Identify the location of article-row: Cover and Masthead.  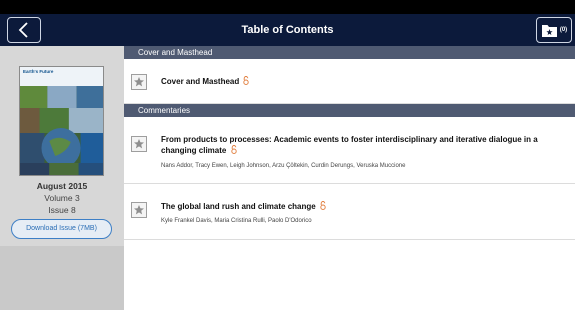
(349, 81).